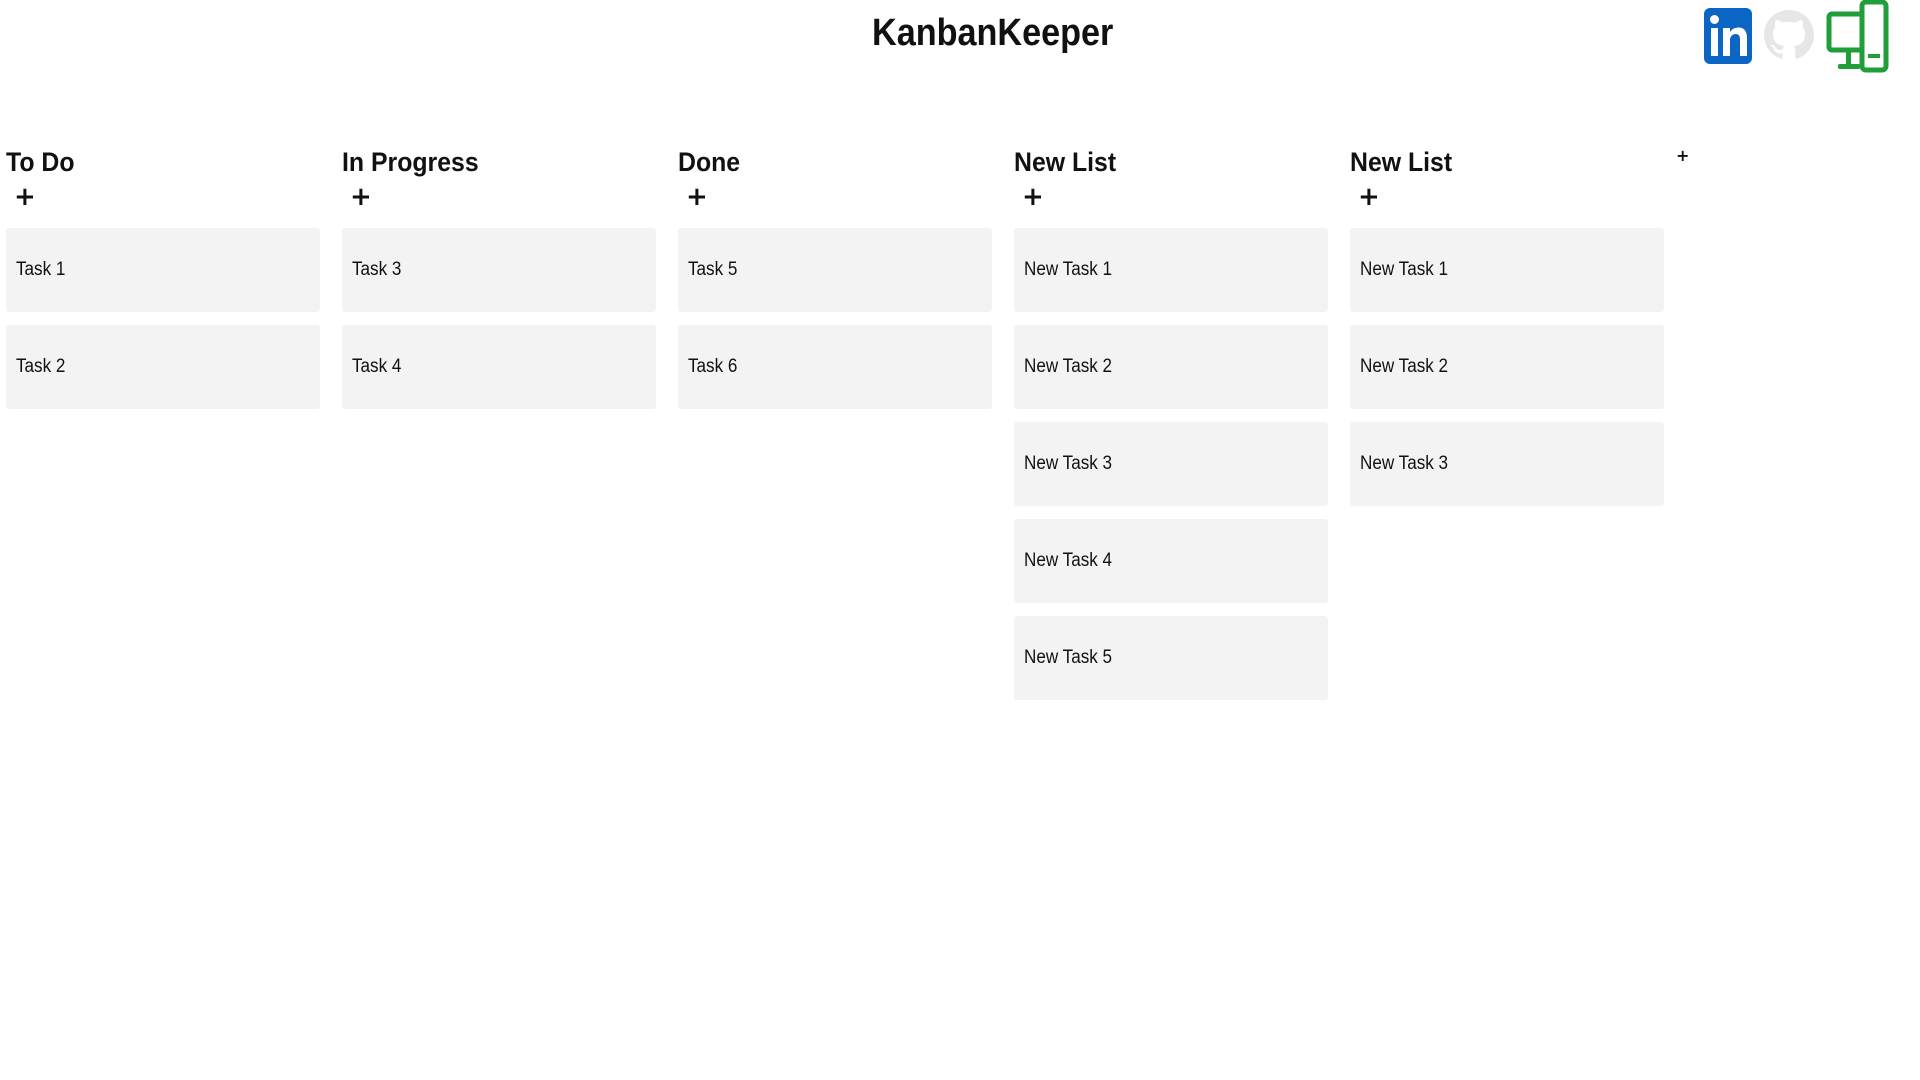 This screenshot has width=1920, height=1080. What do you see at coordinates (499, 367) in the screenshot?
I see `task-card: Task 4` at bounding box center [499, 367].